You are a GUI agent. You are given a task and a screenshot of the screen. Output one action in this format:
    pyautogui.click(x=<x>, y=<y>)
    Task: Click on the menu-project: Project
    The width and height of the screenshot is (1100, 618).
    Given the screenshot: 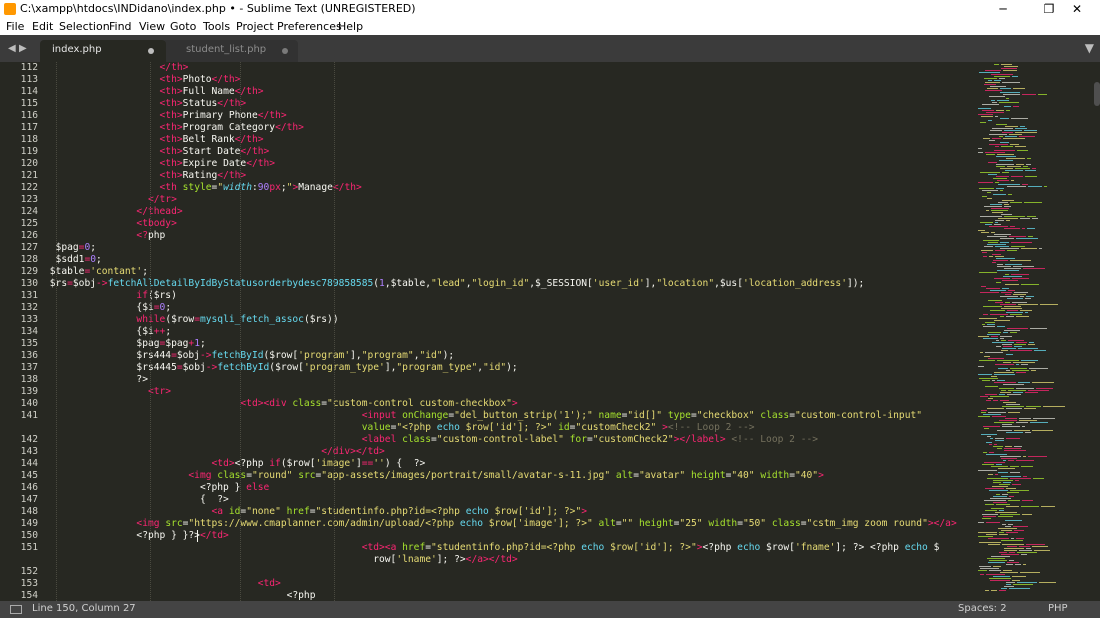 What is the action you would take?
    pyautogui.click(x=255, y=26)
    